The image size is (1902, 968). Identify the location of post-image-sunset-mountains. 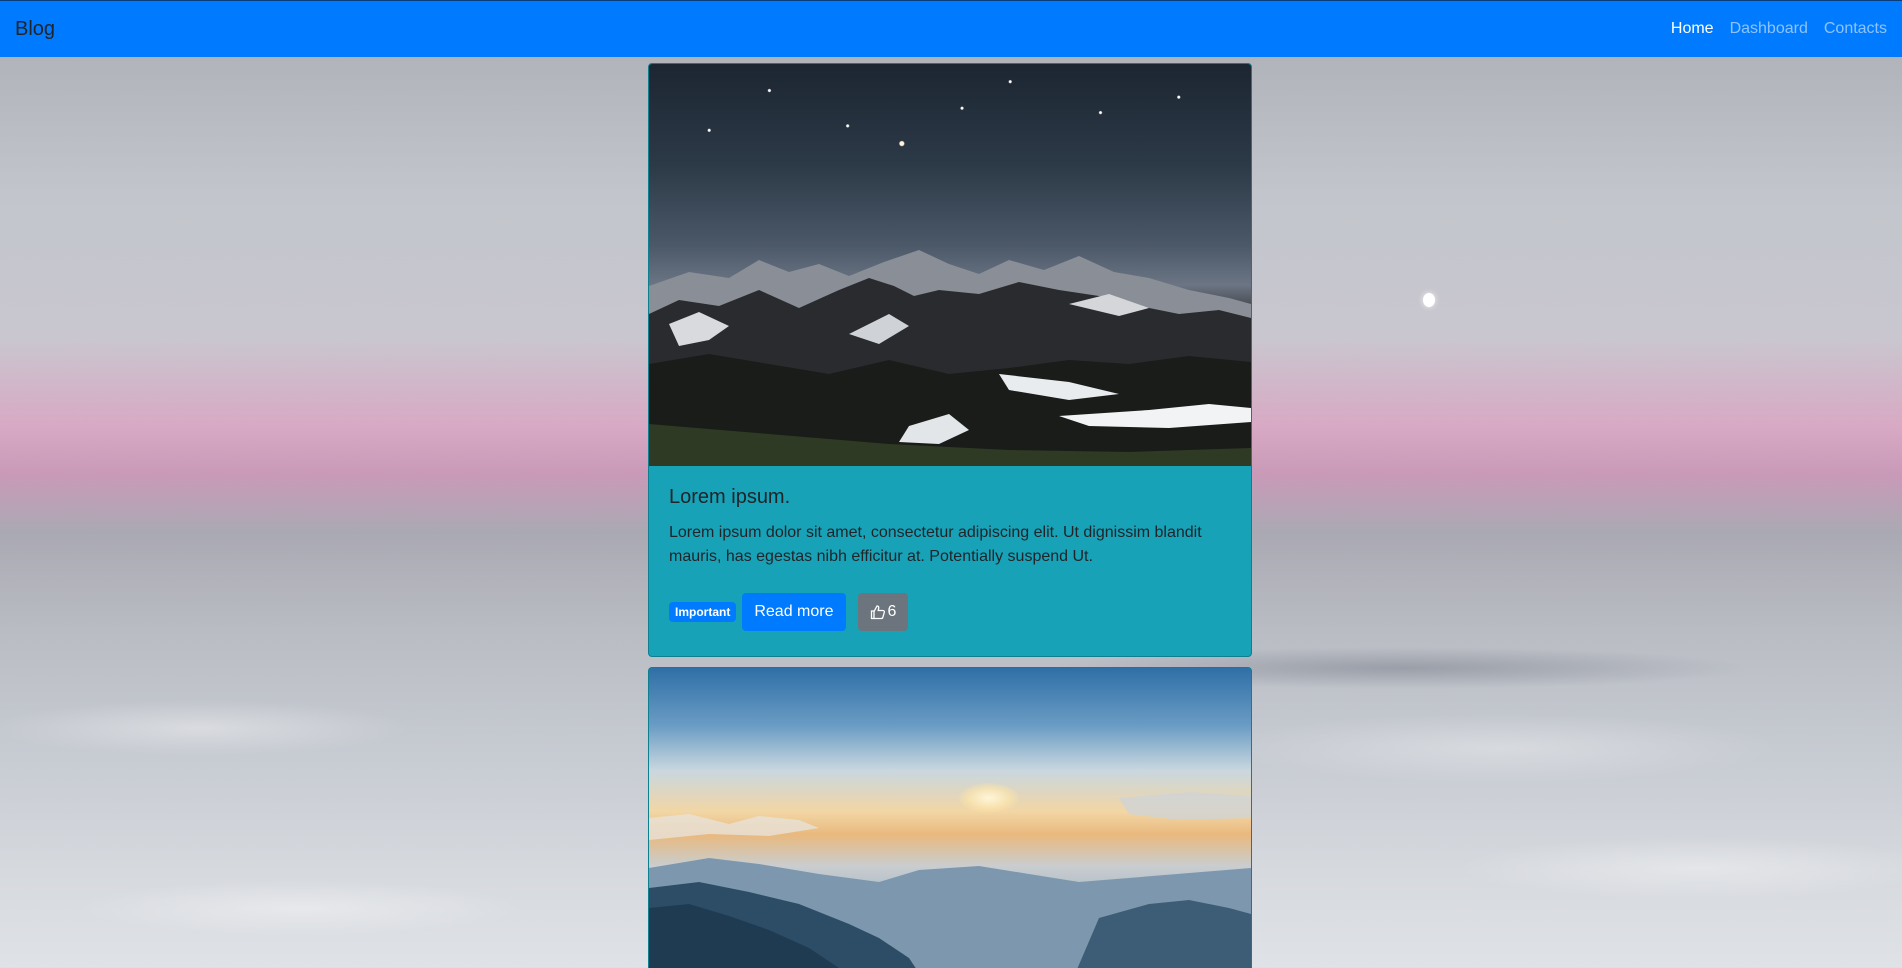
(950, 818).